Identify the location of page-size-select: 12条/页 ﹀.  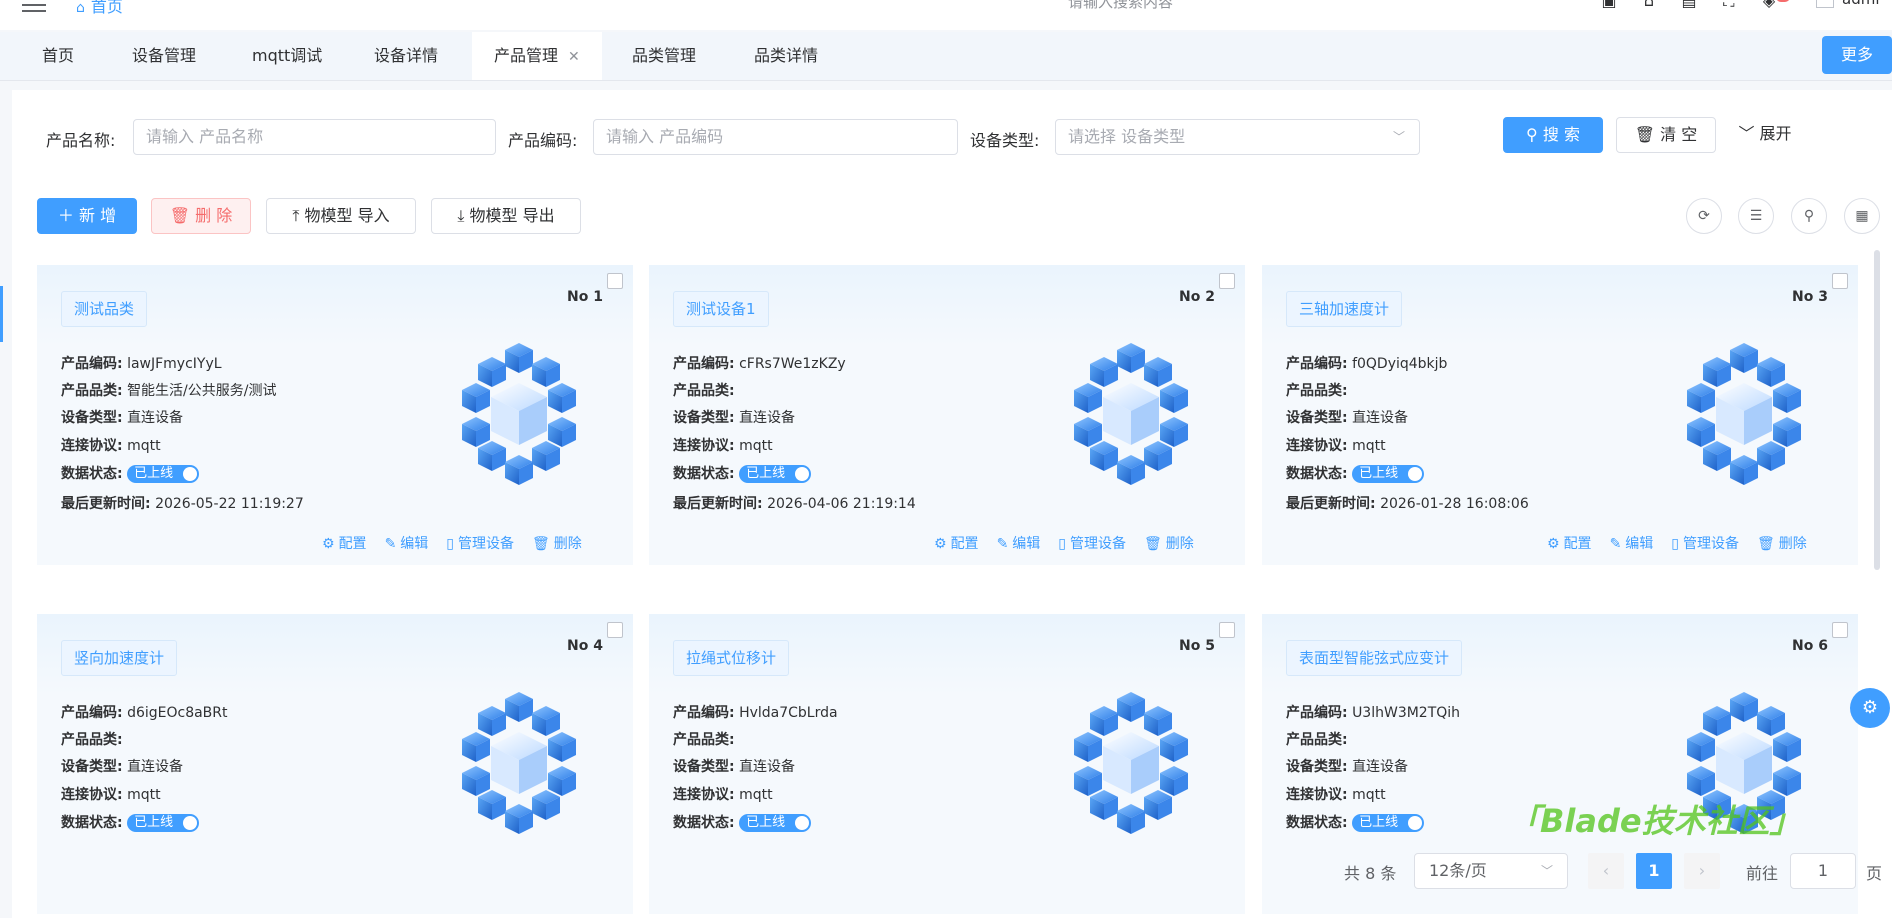
(1491, 871).